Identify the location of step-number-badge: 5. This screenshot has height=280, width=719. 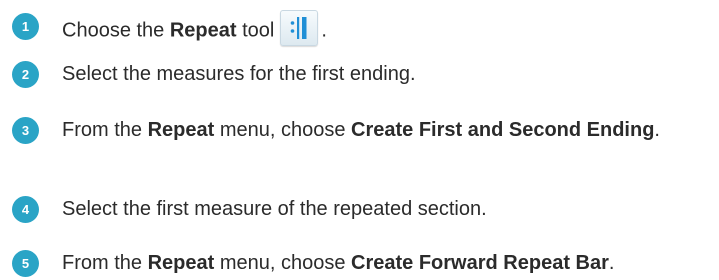
(25, 263).